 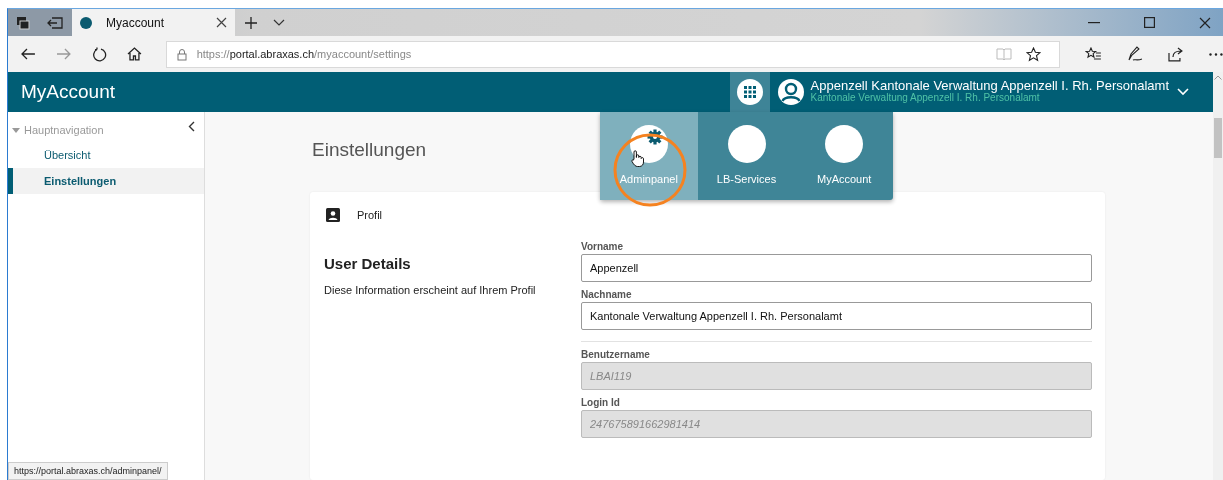 I want to click on new-tab-icon, so click(x=251, y=22).